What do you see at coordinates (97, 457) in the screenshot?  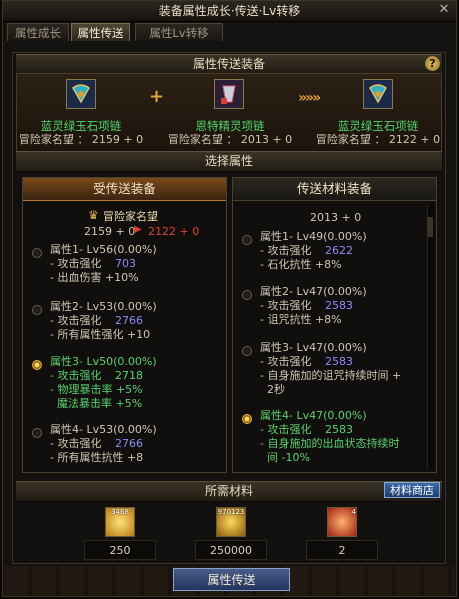 I see `left-attr-4-line-1: - 所有属性抗性 +8` at bounding box center [97, 457].